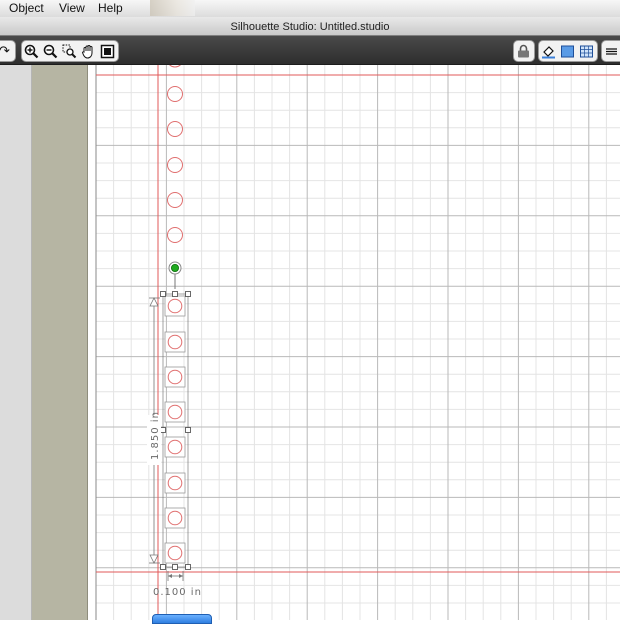 Image resolution: width=620 pixels, height=625 pixels. I want to click on window-title: Silhouette Studio: Untitled.studio, so click(310, 27).